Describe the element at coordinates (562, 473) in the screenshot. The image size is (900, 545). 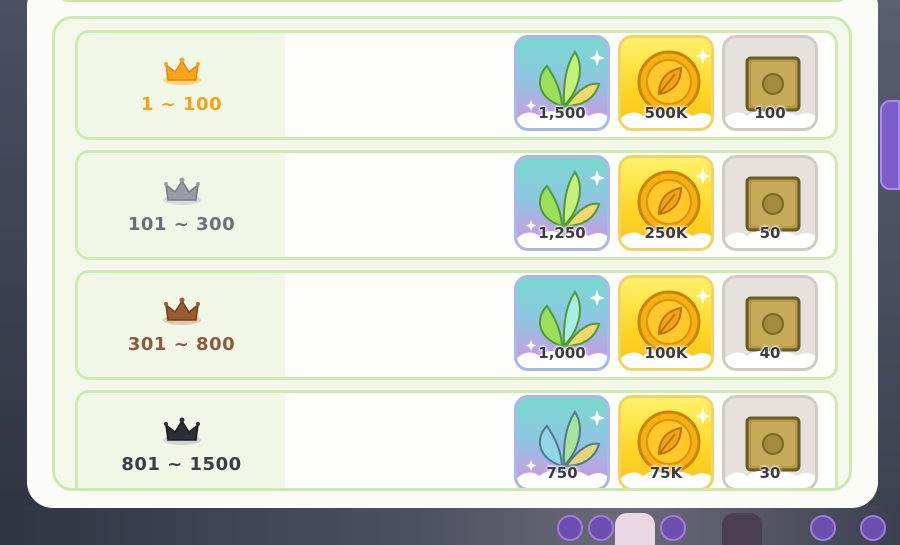
I see `reward-amount: 750` at that location.